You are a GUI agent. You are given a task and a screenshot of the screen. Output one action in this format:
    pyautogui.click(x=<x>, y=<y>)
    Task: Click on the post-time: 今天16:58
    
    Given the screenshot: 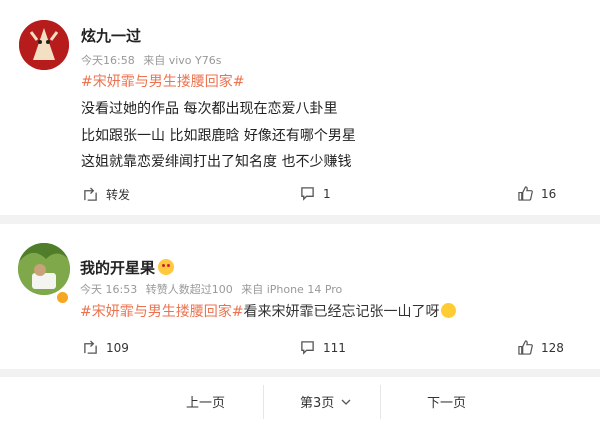 What is the action you would take?
    pyautogui.click(x=108, y=60)
    